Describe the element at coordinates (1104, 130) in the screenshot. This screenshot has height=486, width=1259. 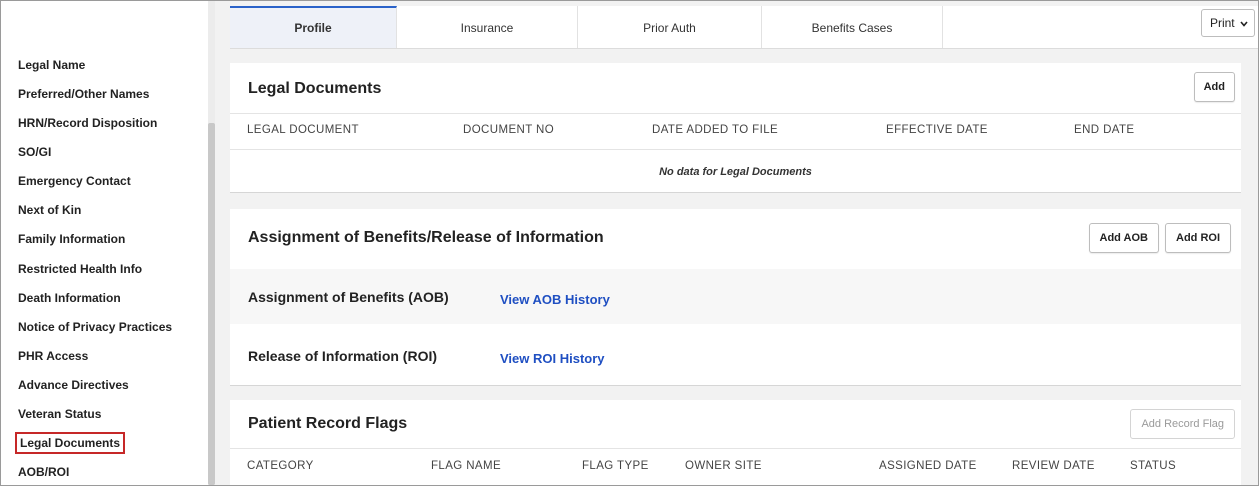
I see `column-header-end-date: END DATE` at that location.